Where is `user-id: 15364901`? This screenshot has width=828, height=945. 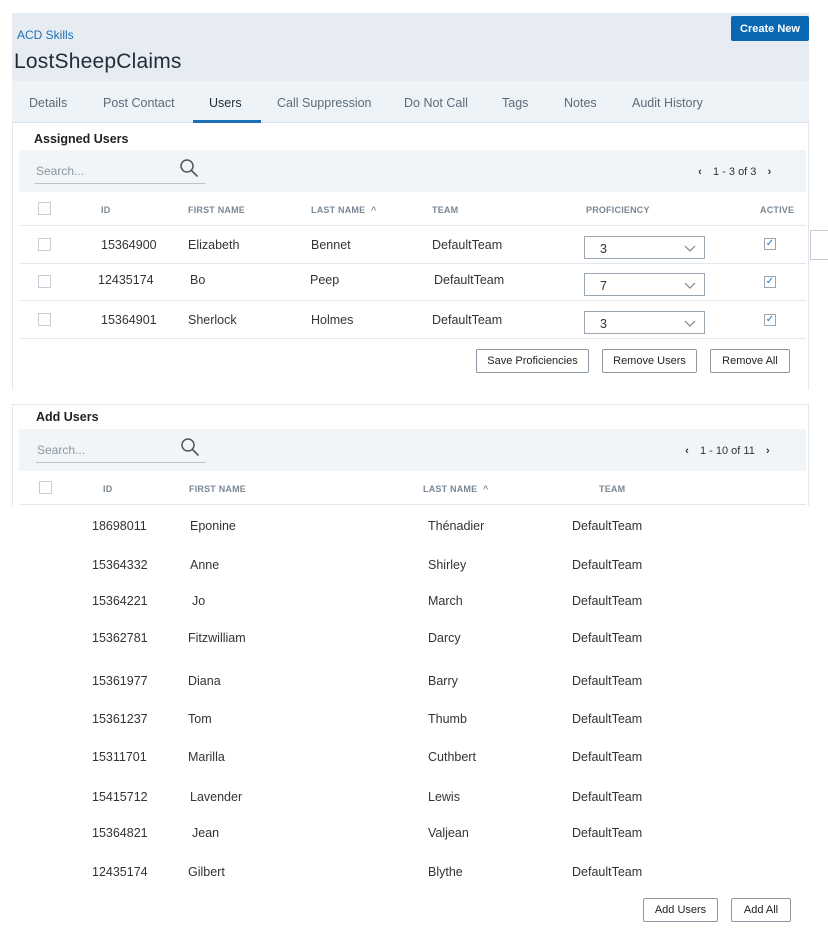 user-id: 15364901 is located at coordinates (129, 320).